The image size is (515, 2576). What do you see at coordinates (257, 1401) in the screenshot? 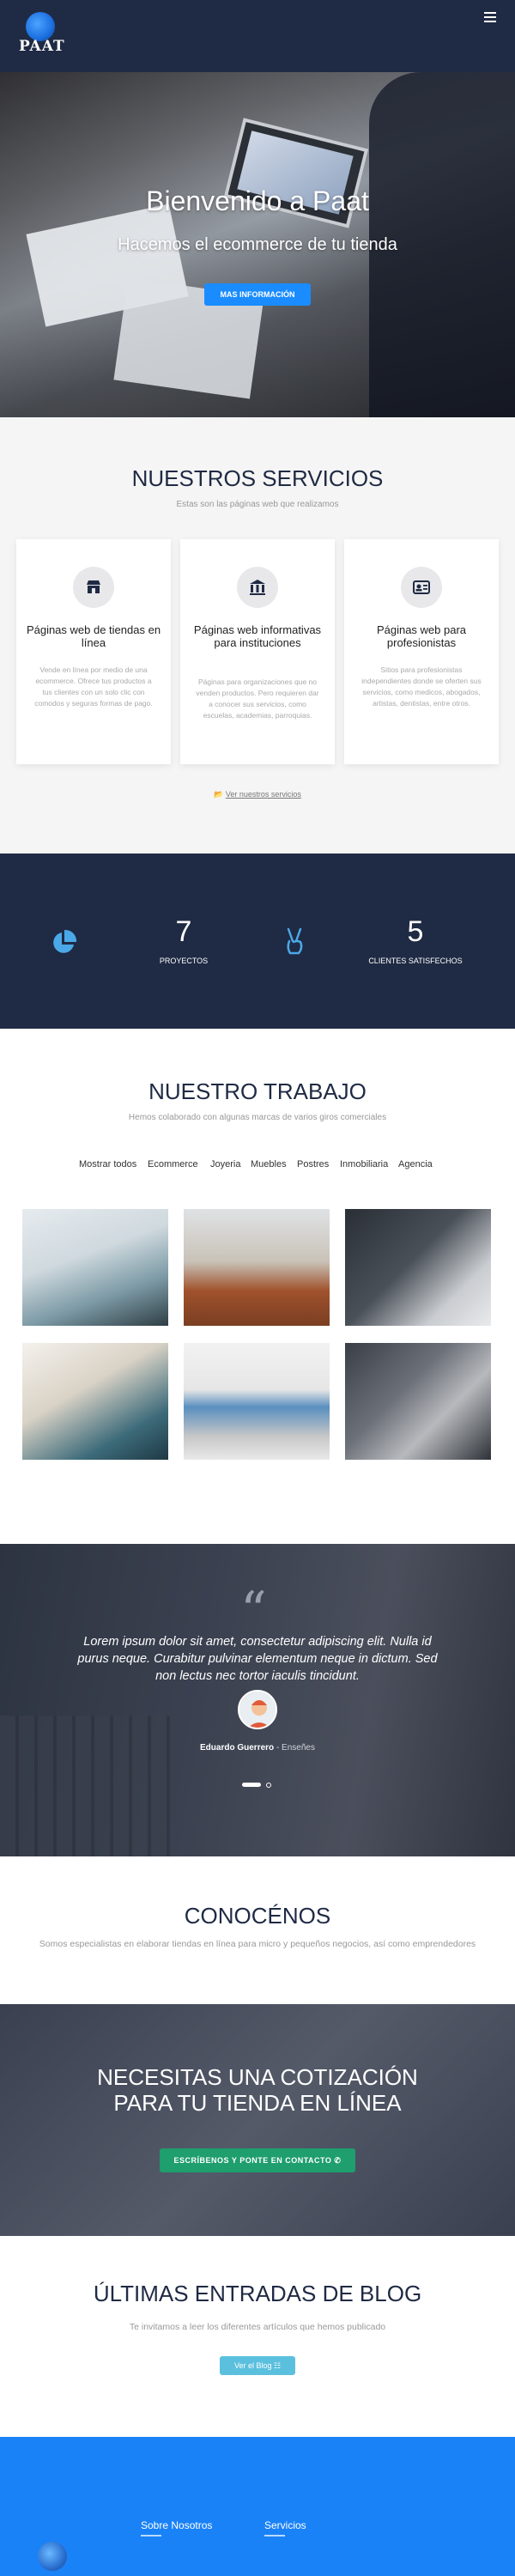
I see `portfolio-image-imac` at bounding box center [257, 1401].